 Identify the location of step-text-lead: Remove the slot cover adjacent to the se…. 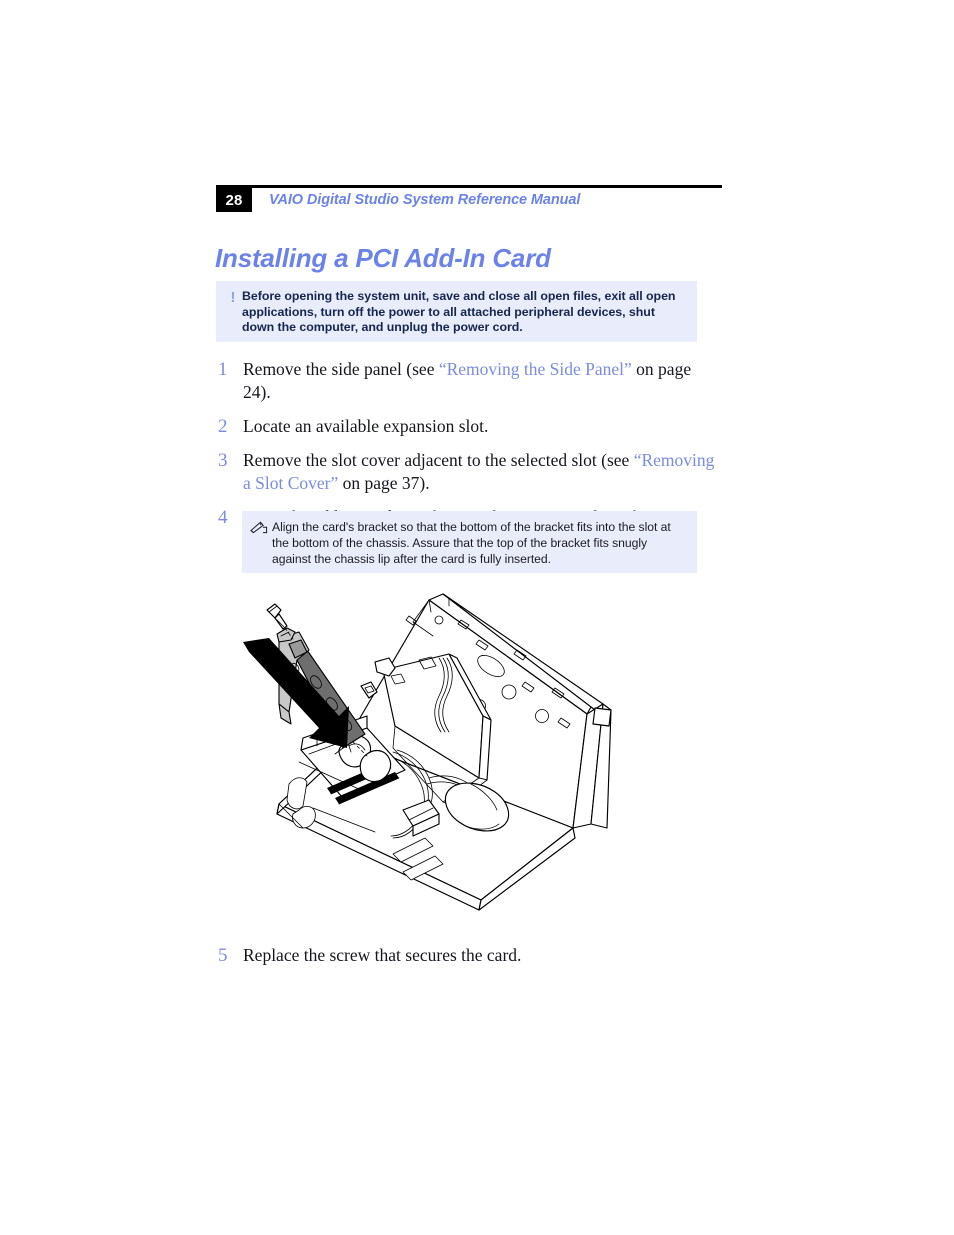
(438, 460).